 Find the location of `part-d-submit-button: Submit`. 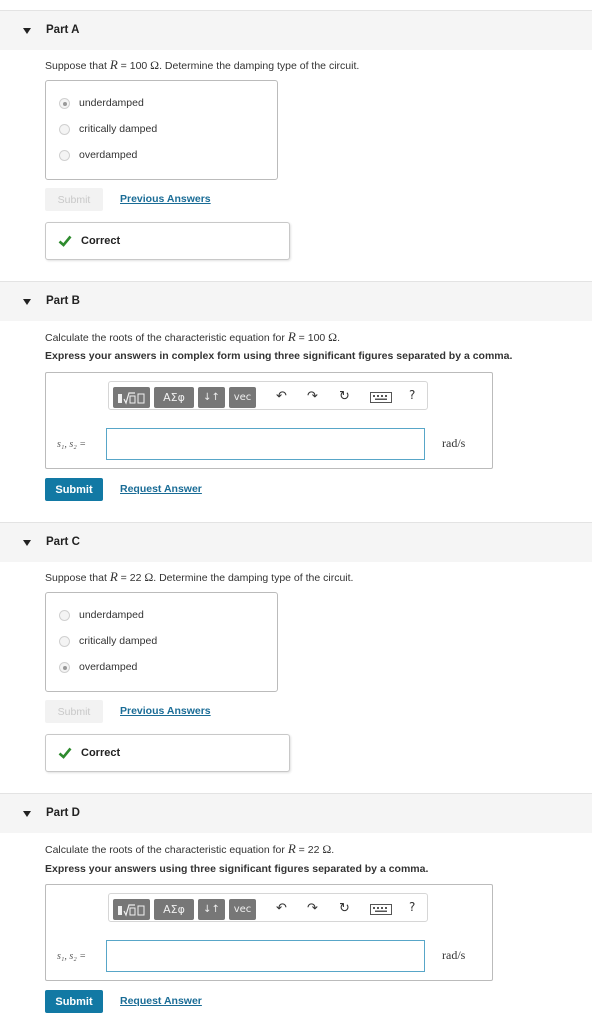

part-d-submit-button: Submit is located at coordinates (74, 1001).